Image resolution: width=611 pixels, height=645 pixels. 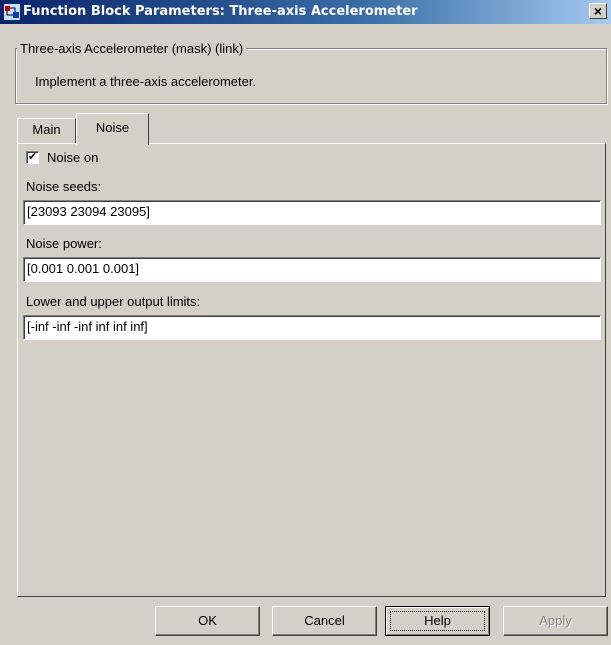 What do you see at coordinates (207, 621) in the screenshot?
I see `ok-button: OK` at bounding box center [207, 621].